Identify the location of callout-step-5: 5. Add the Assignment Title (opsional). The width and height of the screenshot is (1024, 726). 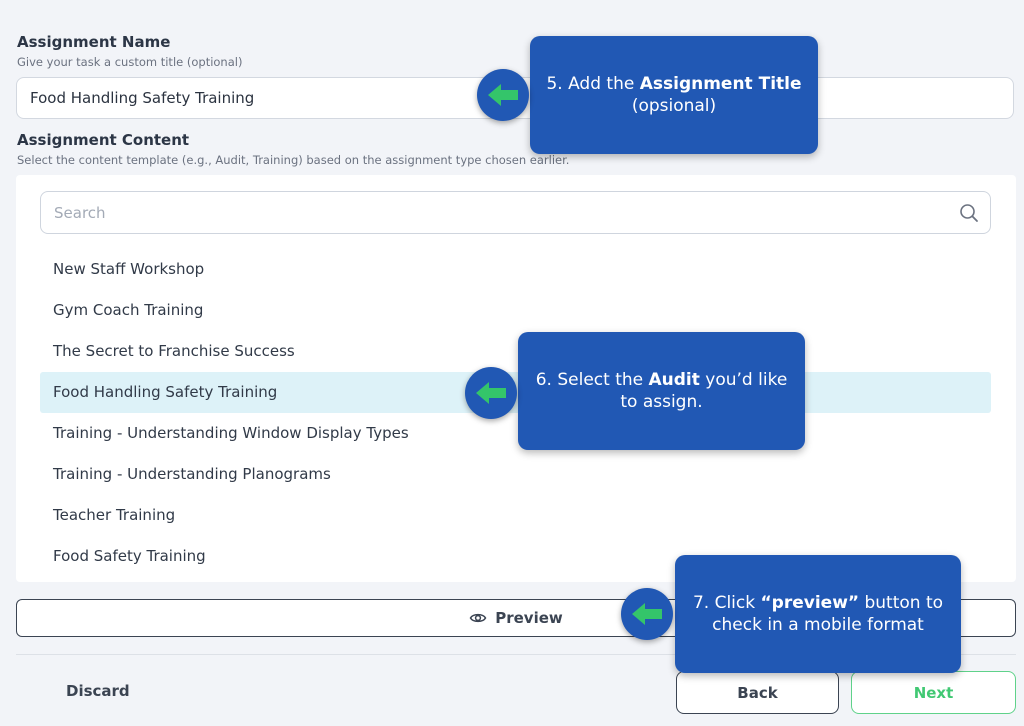
(674, 95).